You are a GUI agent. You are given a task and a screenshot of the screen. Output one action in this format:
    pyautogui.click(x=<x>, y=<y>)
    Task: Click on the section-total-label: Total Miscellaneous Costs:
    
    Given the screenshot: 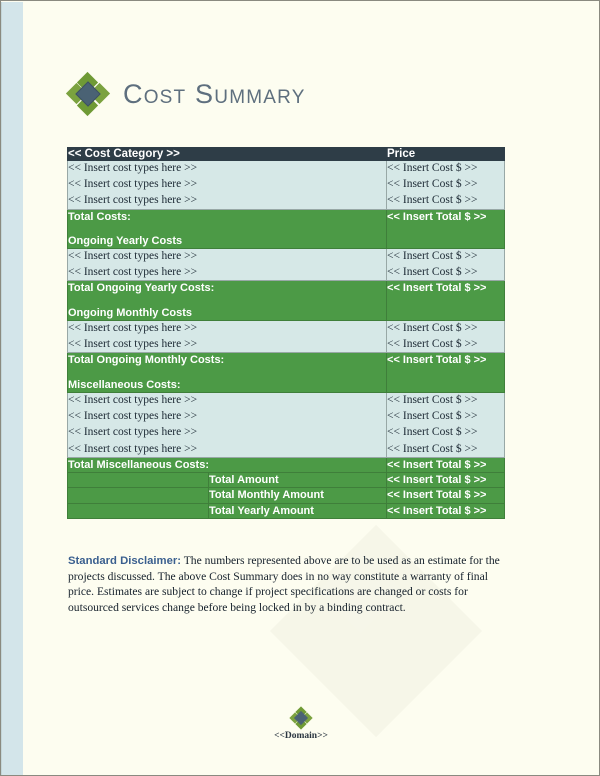 What is the action you would take?
    pyautogui.click(x=138, y=464)
    